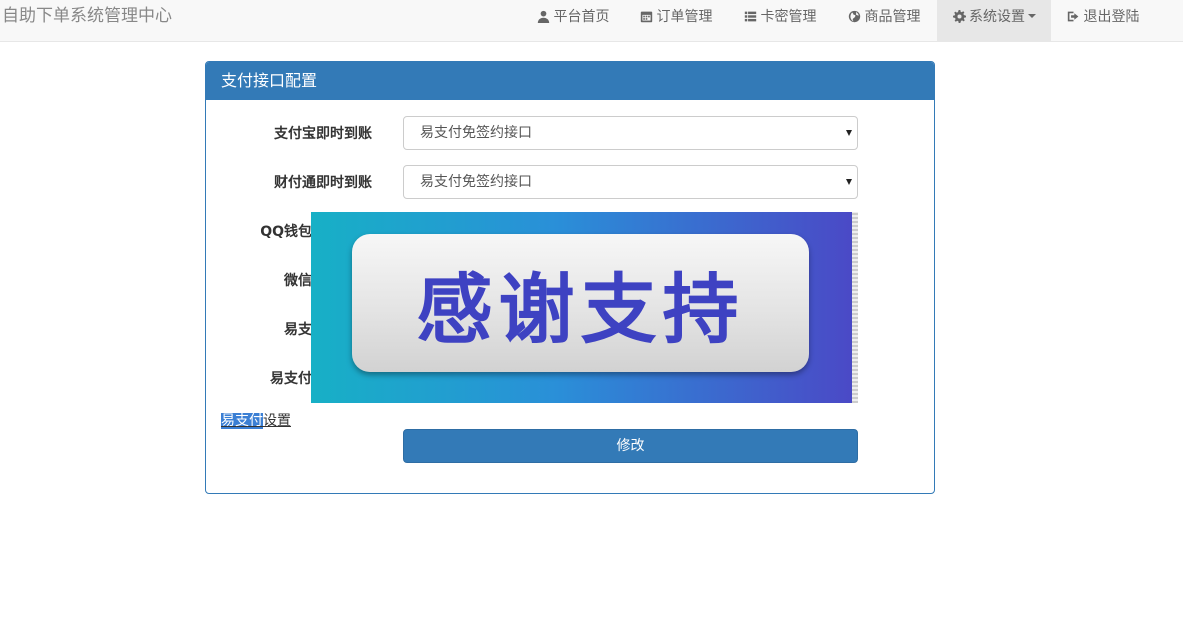  I want to click on link-highlight: 易支付, so click(242, 421).